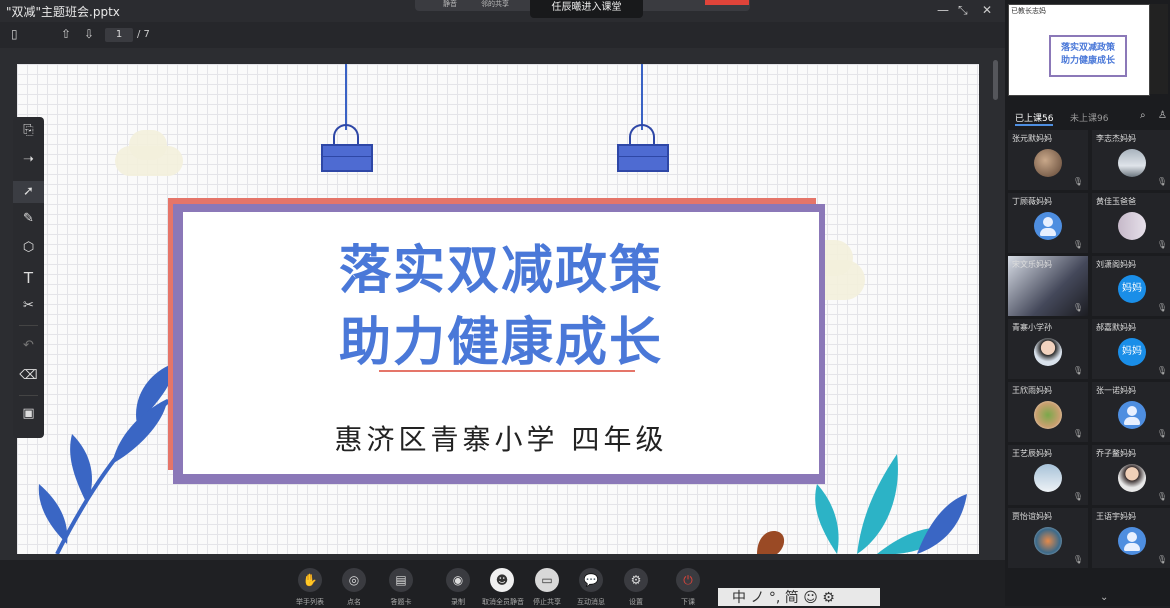 The height and width of the screenshot is (608, 1170). I want to click on mute-control: 静音, so click(450, 4).